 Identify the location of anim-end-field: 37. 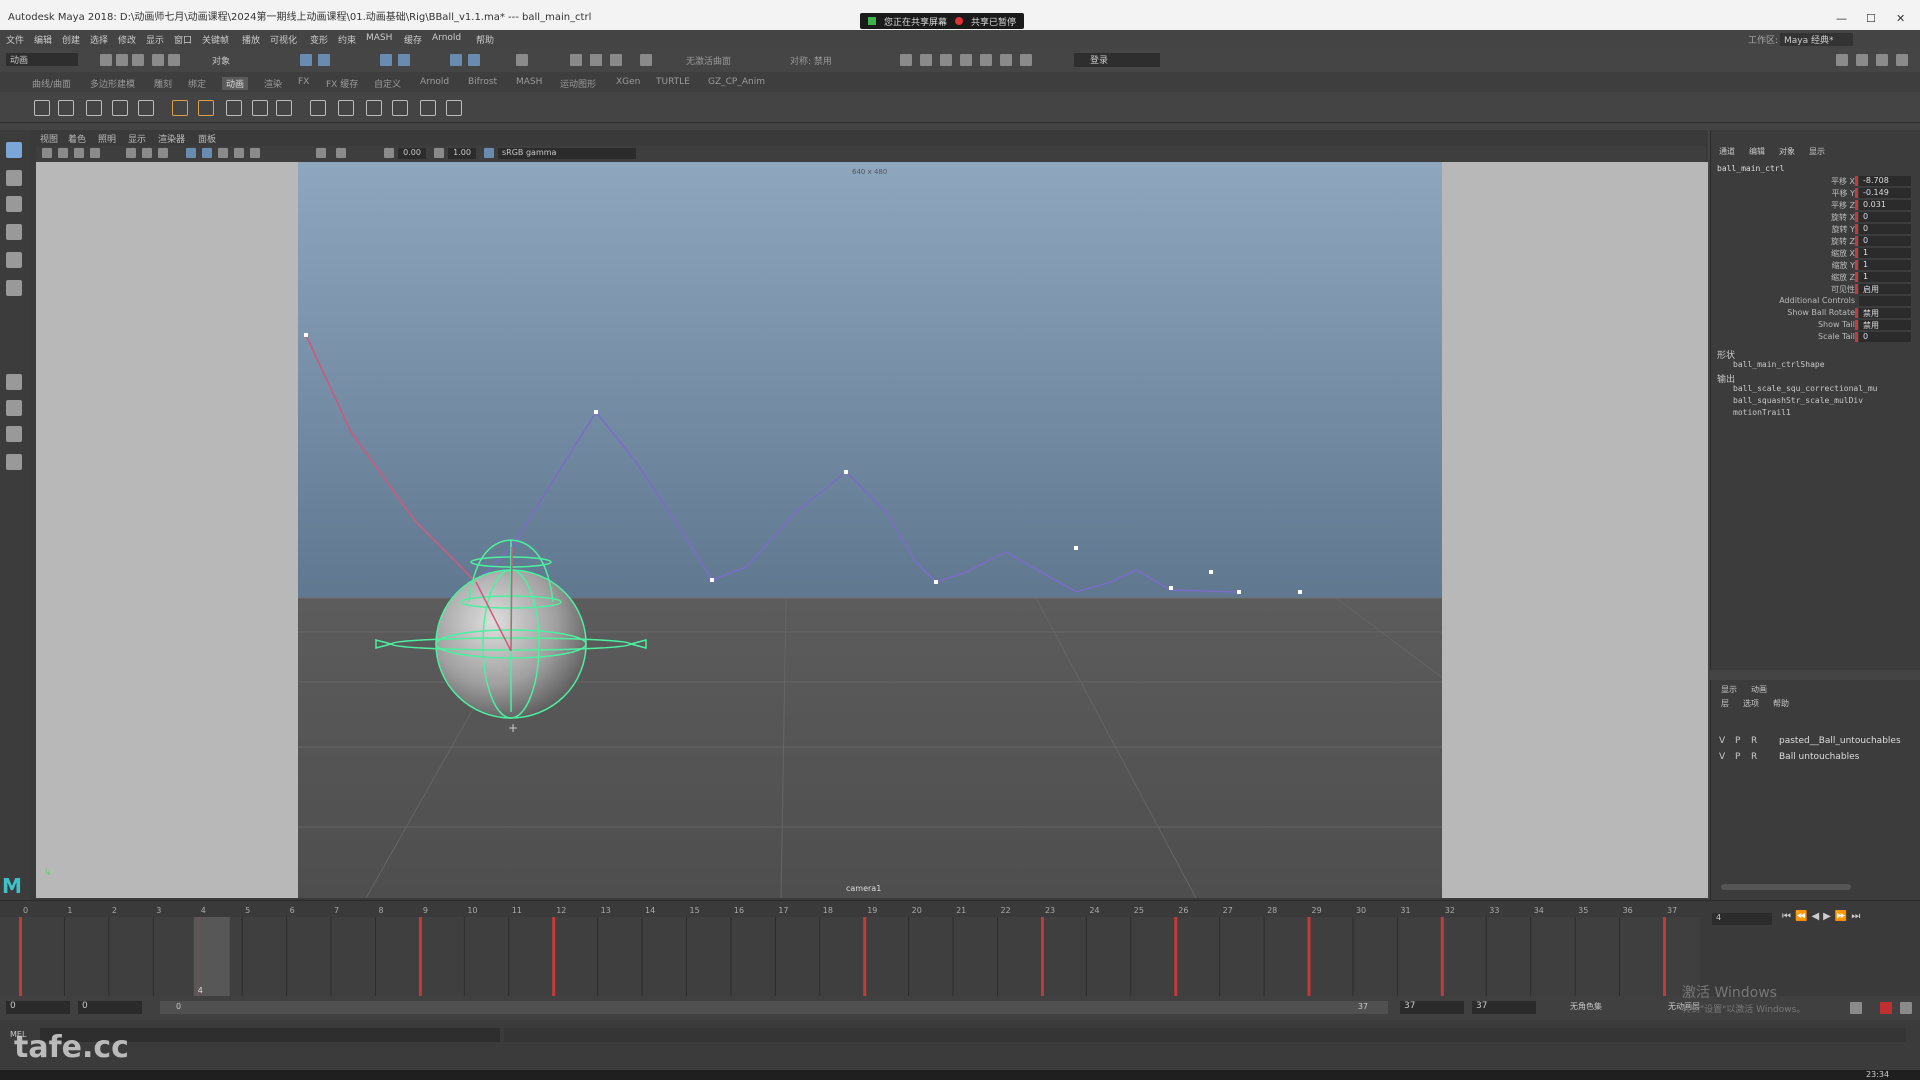
(1432, 1007).